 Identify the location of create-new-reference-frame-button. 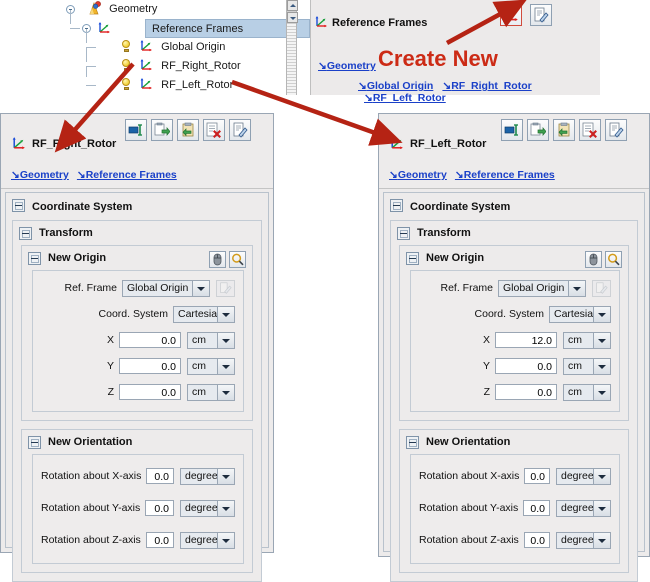
(511, 15).